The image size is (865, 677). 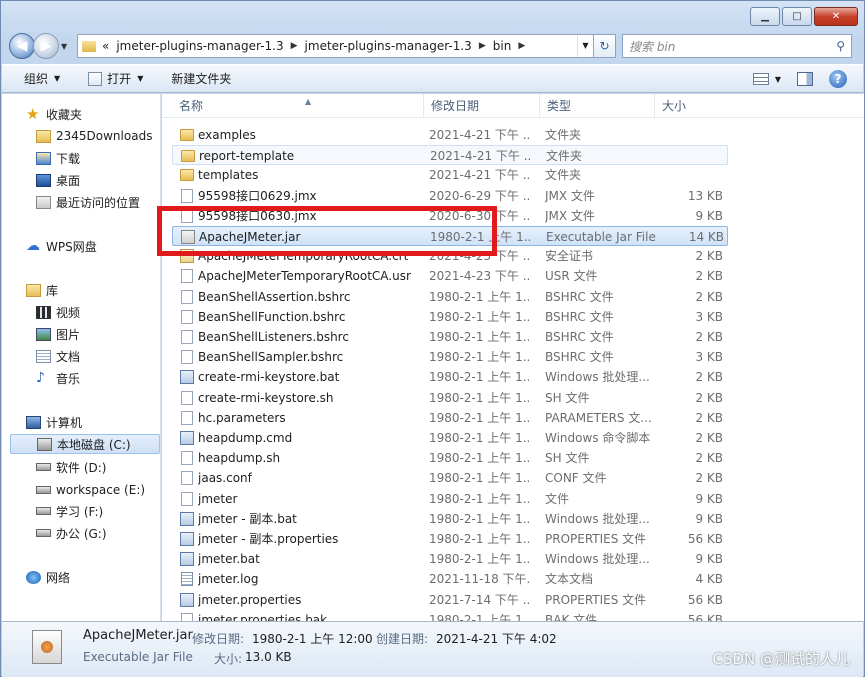 What do you see at coordinates (69, 511) in the screenshot?
I see `sidebar-item-drive-f: 学习 (F:)` at bounding box center [69, 511].